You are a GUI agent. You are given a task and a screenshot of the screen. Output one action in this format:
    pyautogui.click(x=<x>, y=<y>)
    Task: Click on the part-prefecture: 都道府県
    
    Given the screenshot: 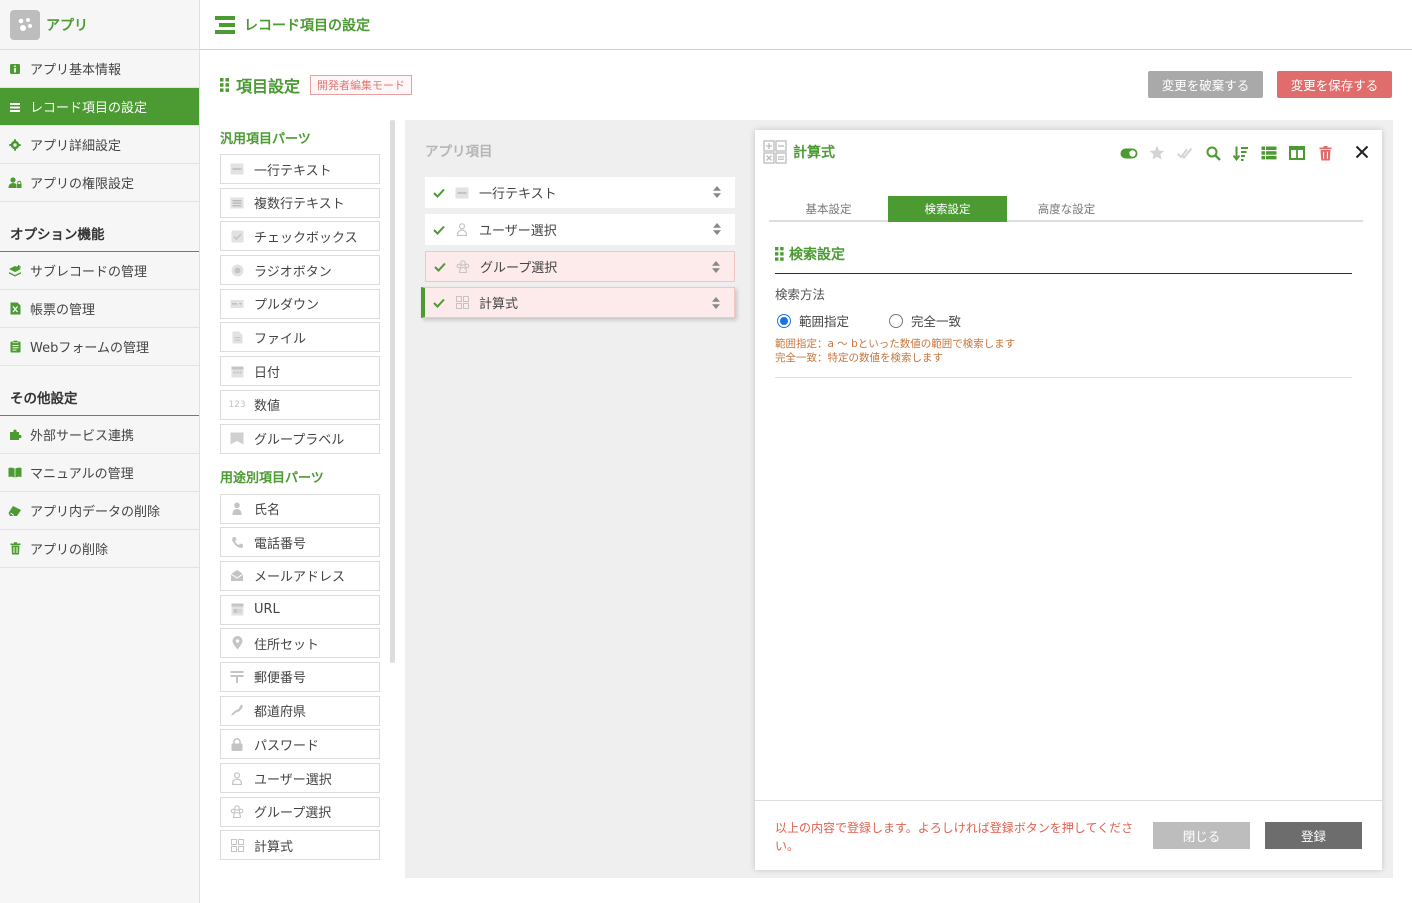 What is the action you would take?
    pyautogui.click(x=300, y=710)
    